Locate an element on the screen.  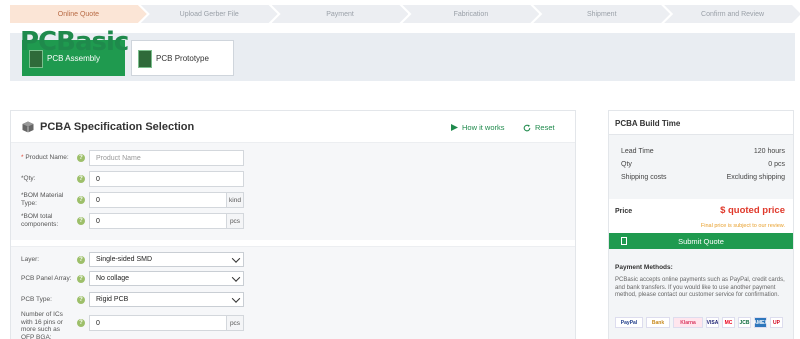
panel-array-select: No collage is located at coordinates (166, 278).